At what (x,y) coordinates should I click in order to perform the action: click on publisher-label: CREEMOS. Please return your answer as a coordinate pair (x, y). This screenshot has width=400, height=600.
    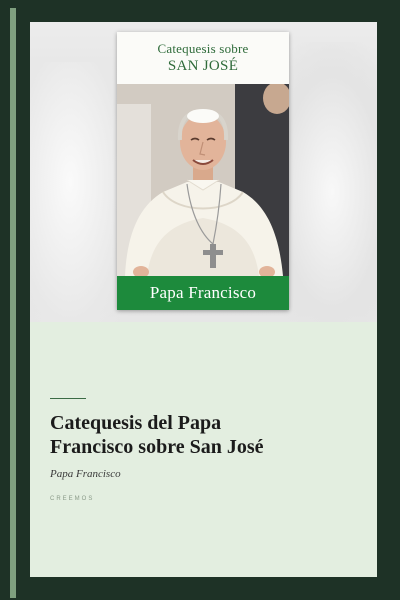
    Looking at the image, I should click on (72, 499).